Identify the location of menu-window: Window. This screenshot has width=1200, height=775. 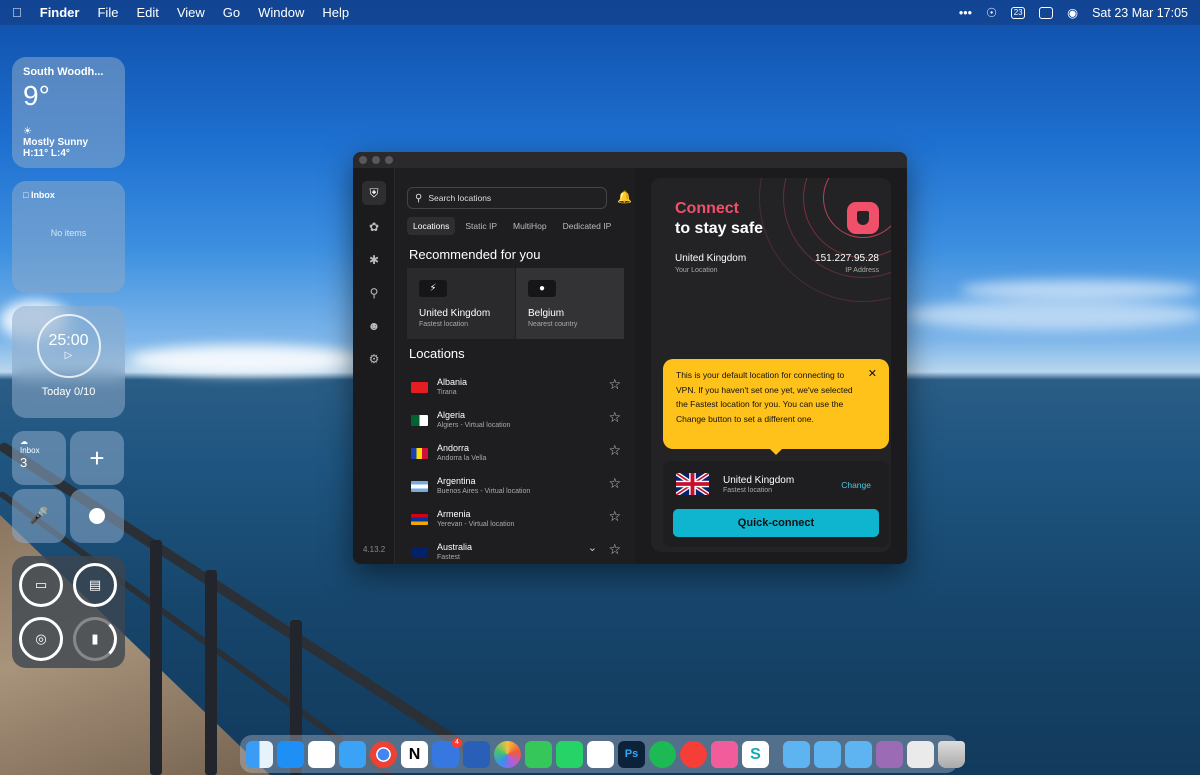
(281, 12).